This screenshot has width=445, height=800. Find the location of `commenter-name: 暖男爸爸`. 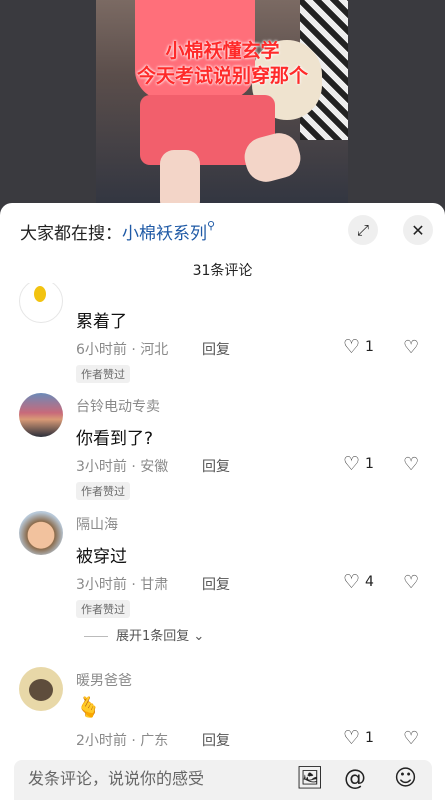

commenter-name: 暖男爸爸 is located at coordinates (104, 680).